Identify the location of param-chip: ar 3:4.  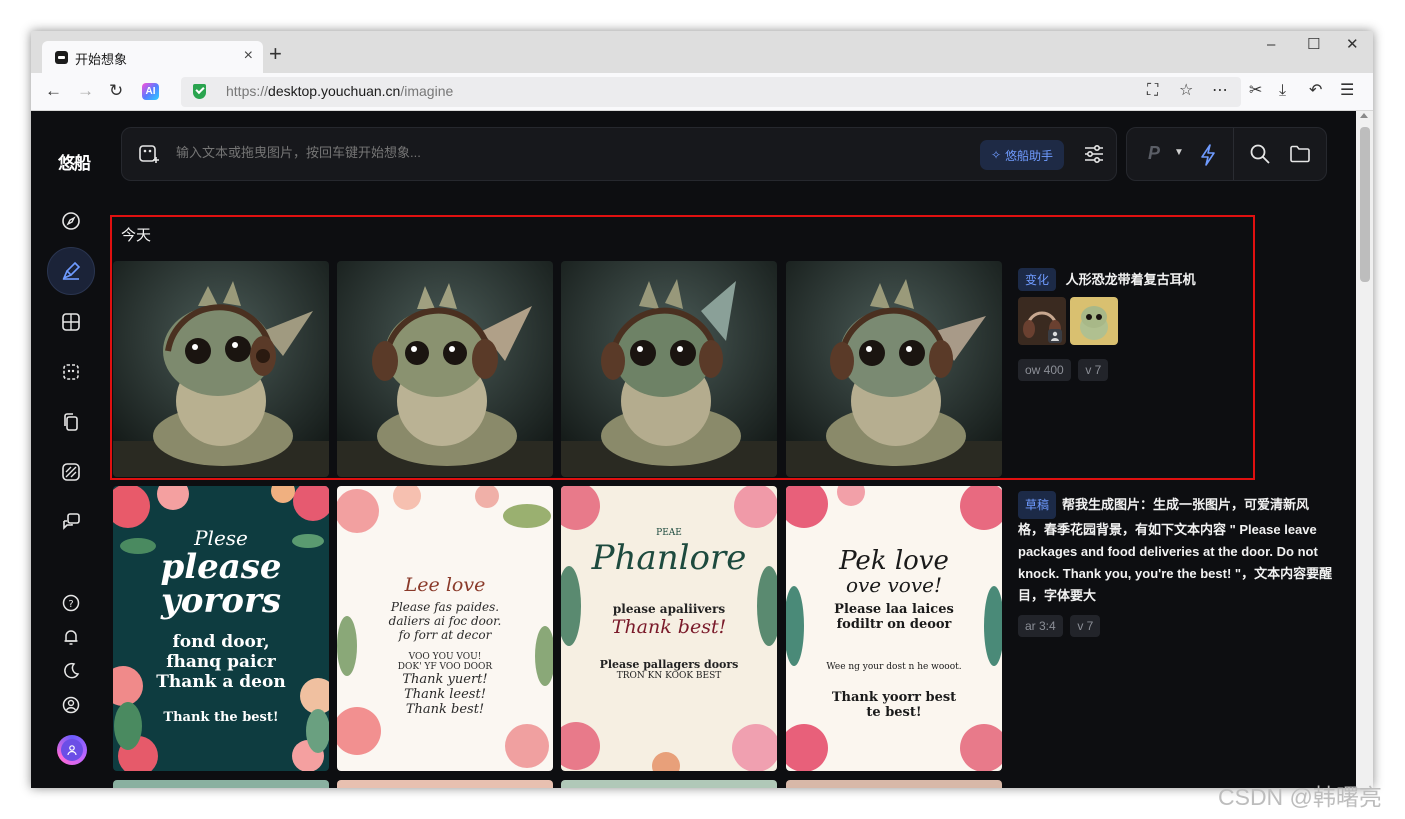
(1040, 626).